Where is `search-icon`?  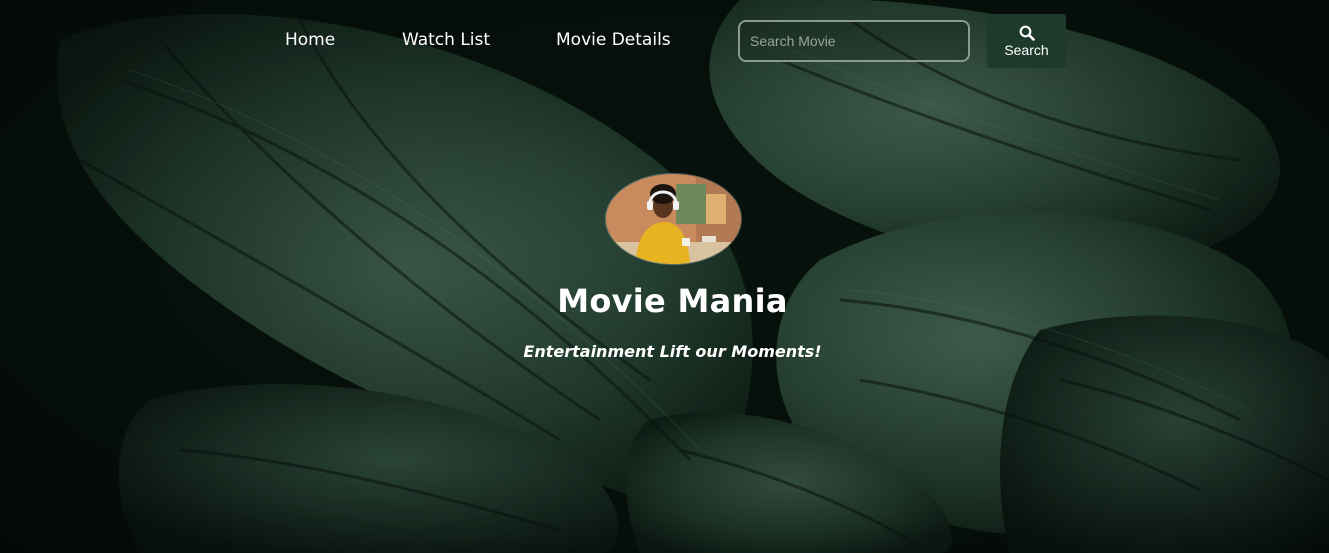
search-icon is located at coordinates (1027, 33).